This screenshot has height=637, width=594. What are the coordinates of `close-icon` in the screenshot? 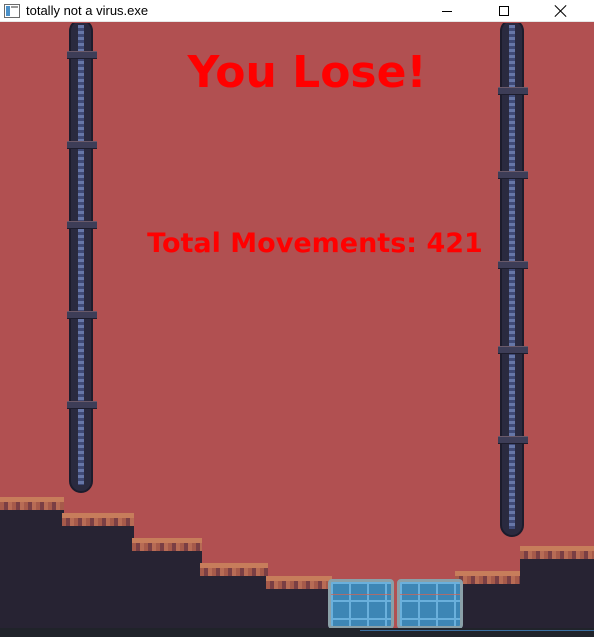 It's located at (561, 11).